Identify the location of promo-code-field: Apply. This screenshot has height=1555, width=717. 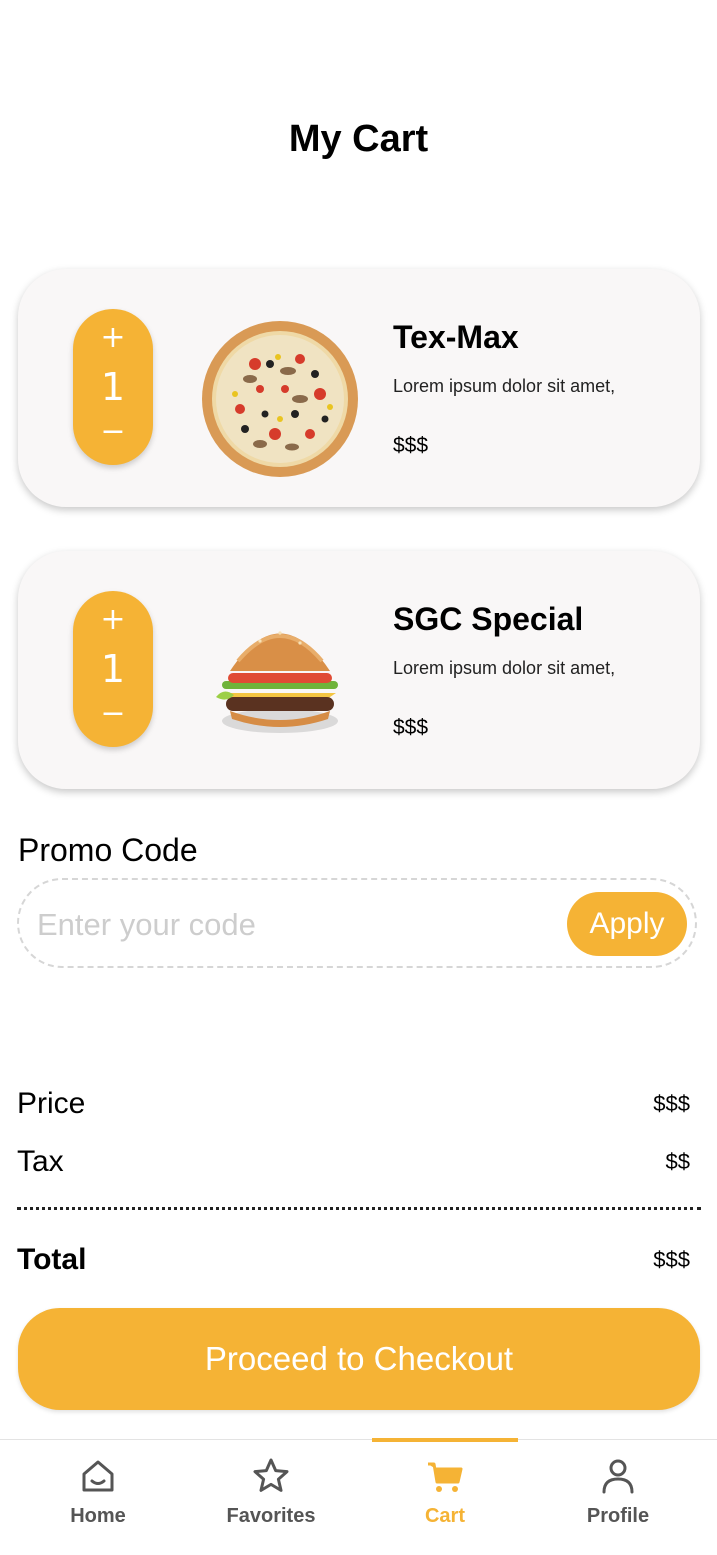
(357, 923).